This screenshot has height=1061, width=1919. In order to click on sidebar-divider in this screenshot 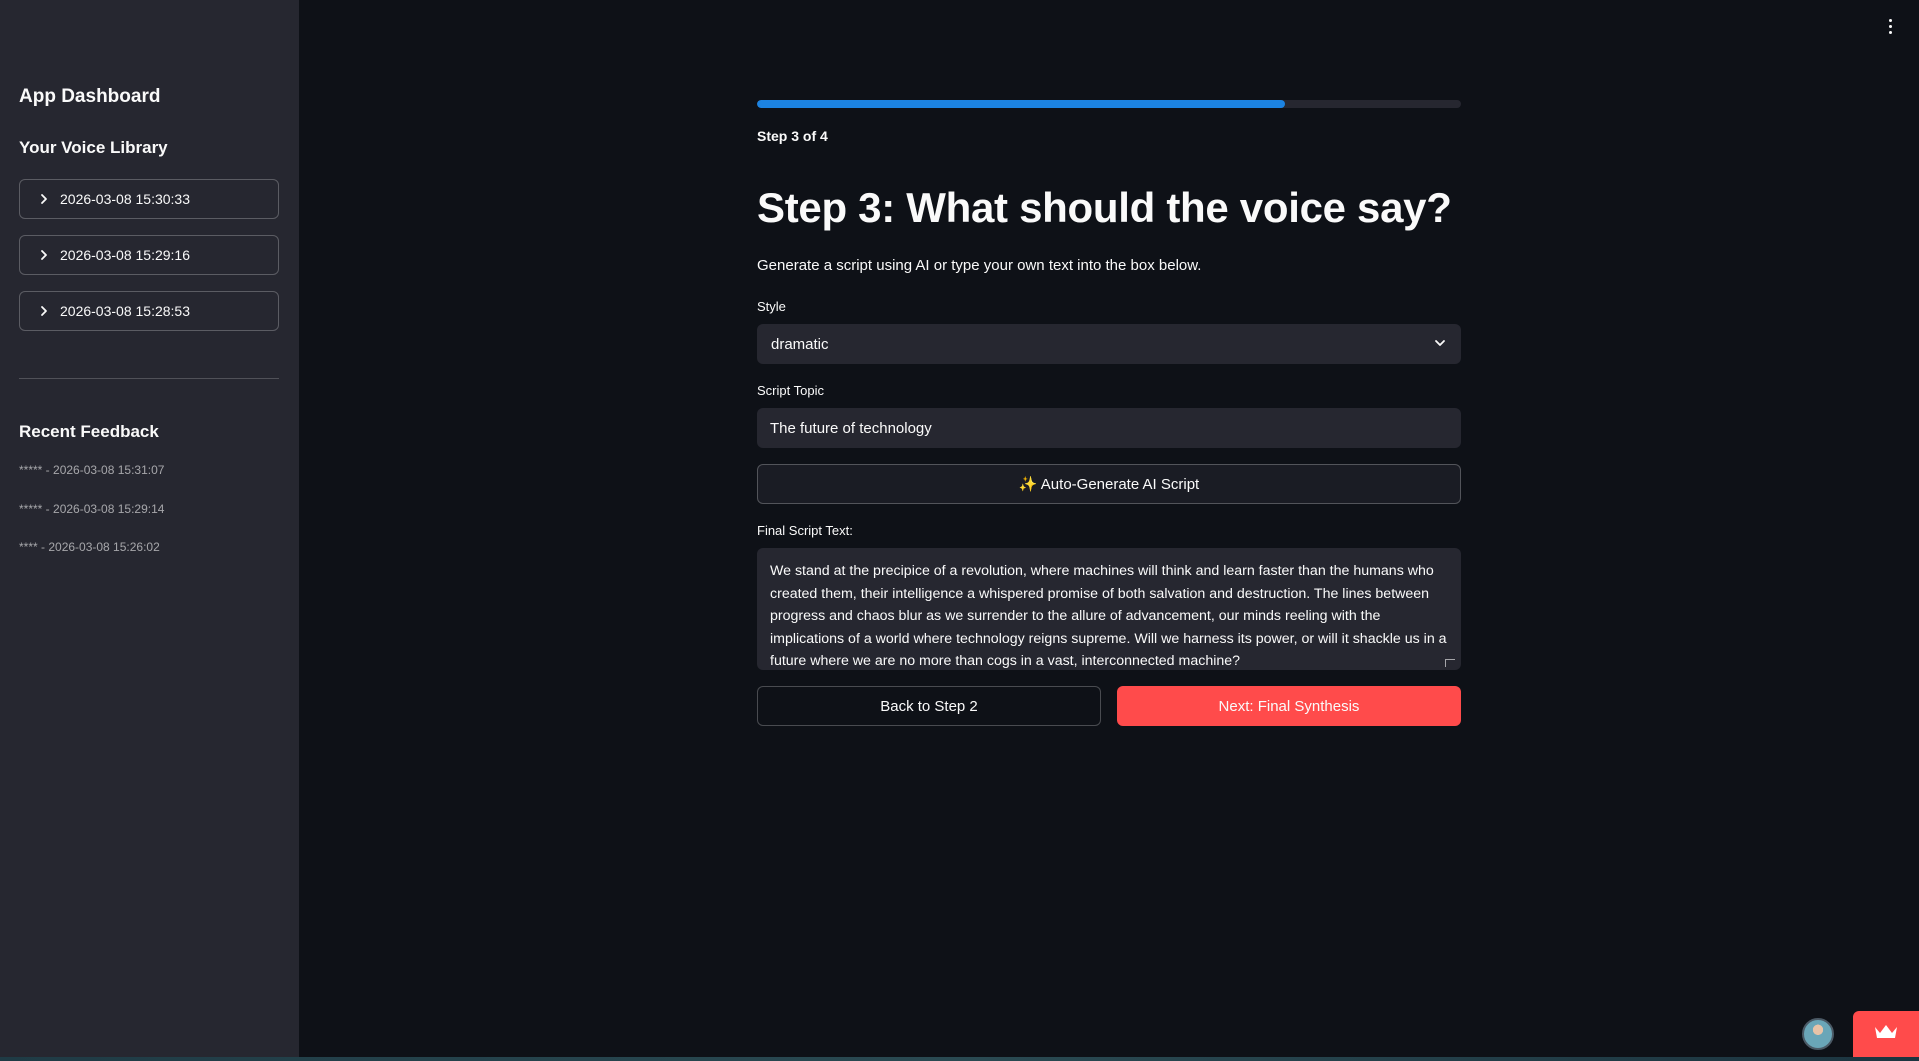, I will do `click(149, 378)`.